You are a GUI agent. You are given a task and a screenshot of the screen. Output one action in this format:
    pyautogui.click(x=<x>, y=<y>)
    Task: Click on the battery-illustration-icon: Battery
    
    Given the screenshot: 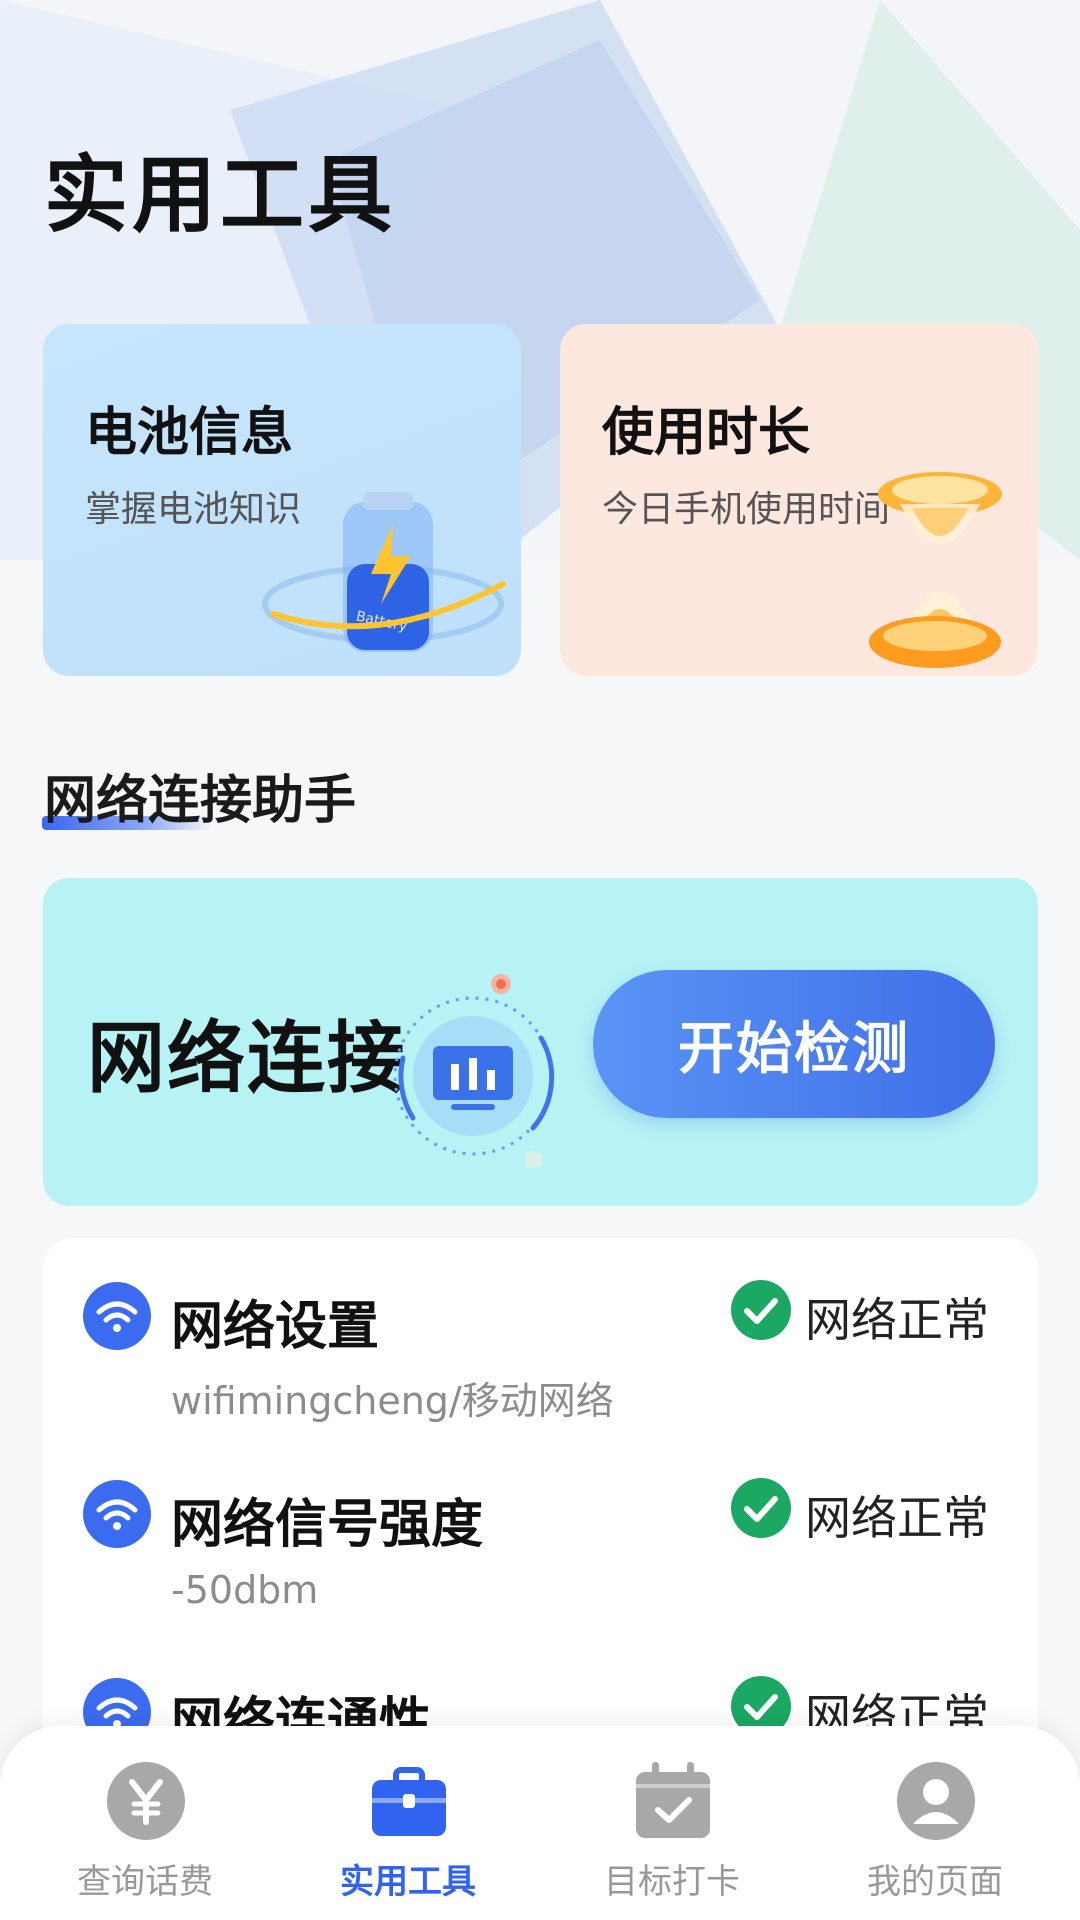 What is the action you would take?
    pyautogui.click(x=384, y=572)
    